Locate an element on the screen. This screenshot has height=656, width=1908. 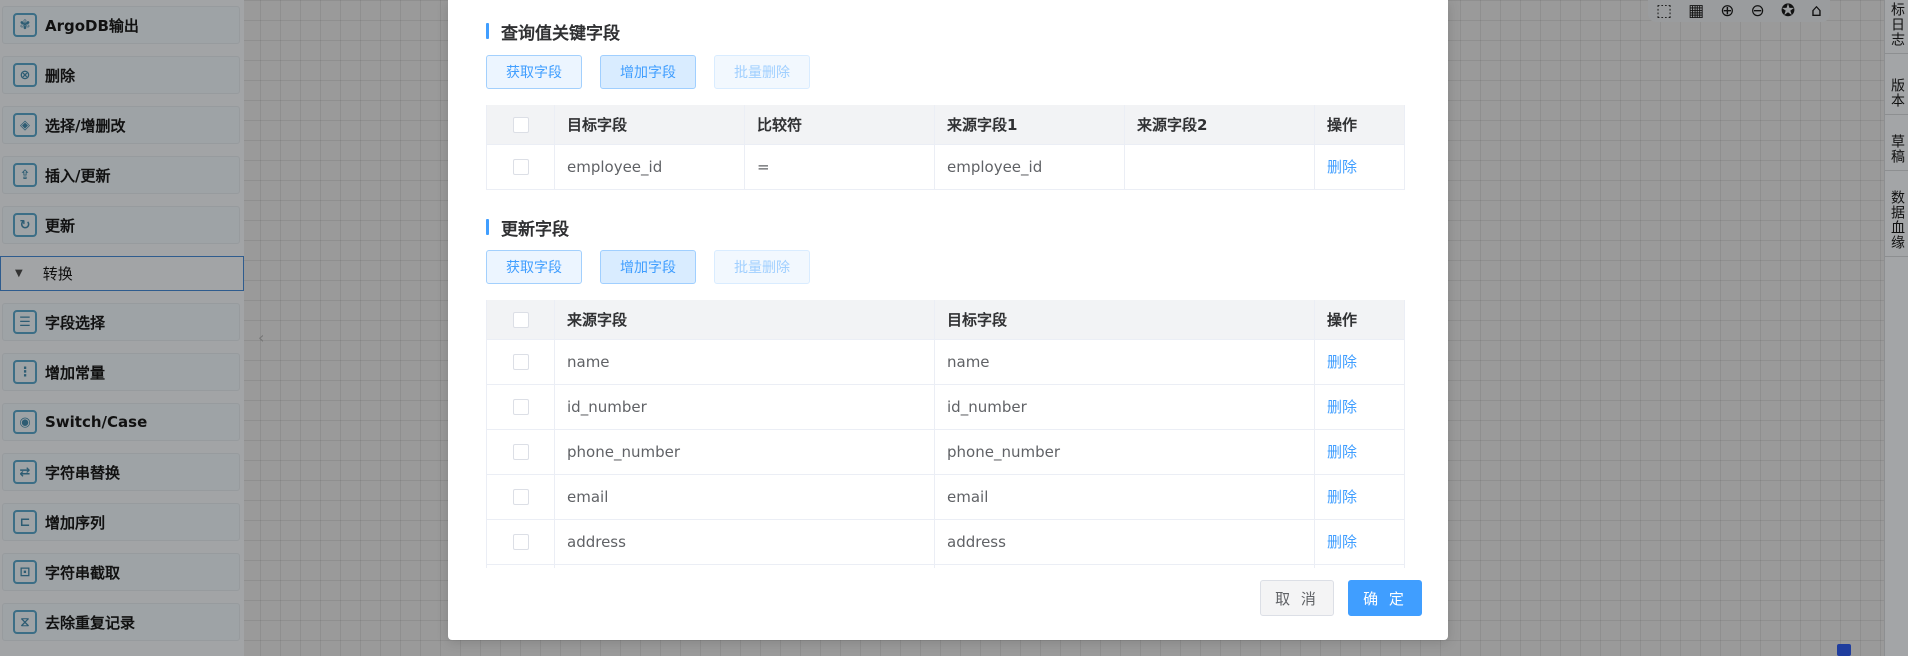
comparator-cell: = is located at coordinates (839, 167).